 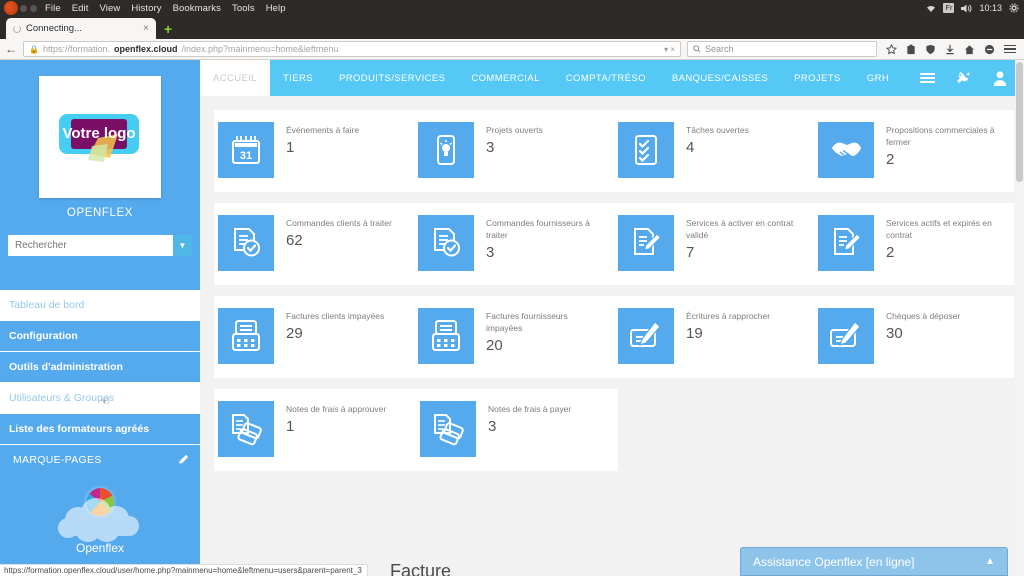 I want to click on window-controls, so click(x=28, y=8).